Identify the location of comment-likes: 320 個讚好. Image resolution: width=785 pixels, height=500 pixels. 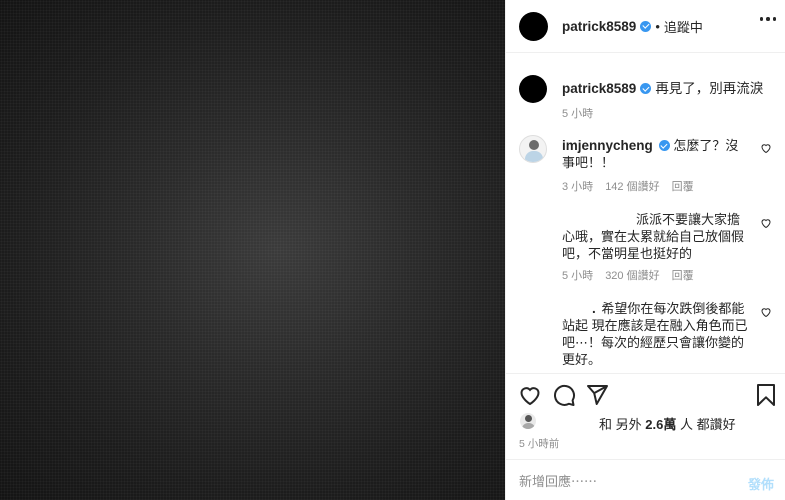
(632, 276).